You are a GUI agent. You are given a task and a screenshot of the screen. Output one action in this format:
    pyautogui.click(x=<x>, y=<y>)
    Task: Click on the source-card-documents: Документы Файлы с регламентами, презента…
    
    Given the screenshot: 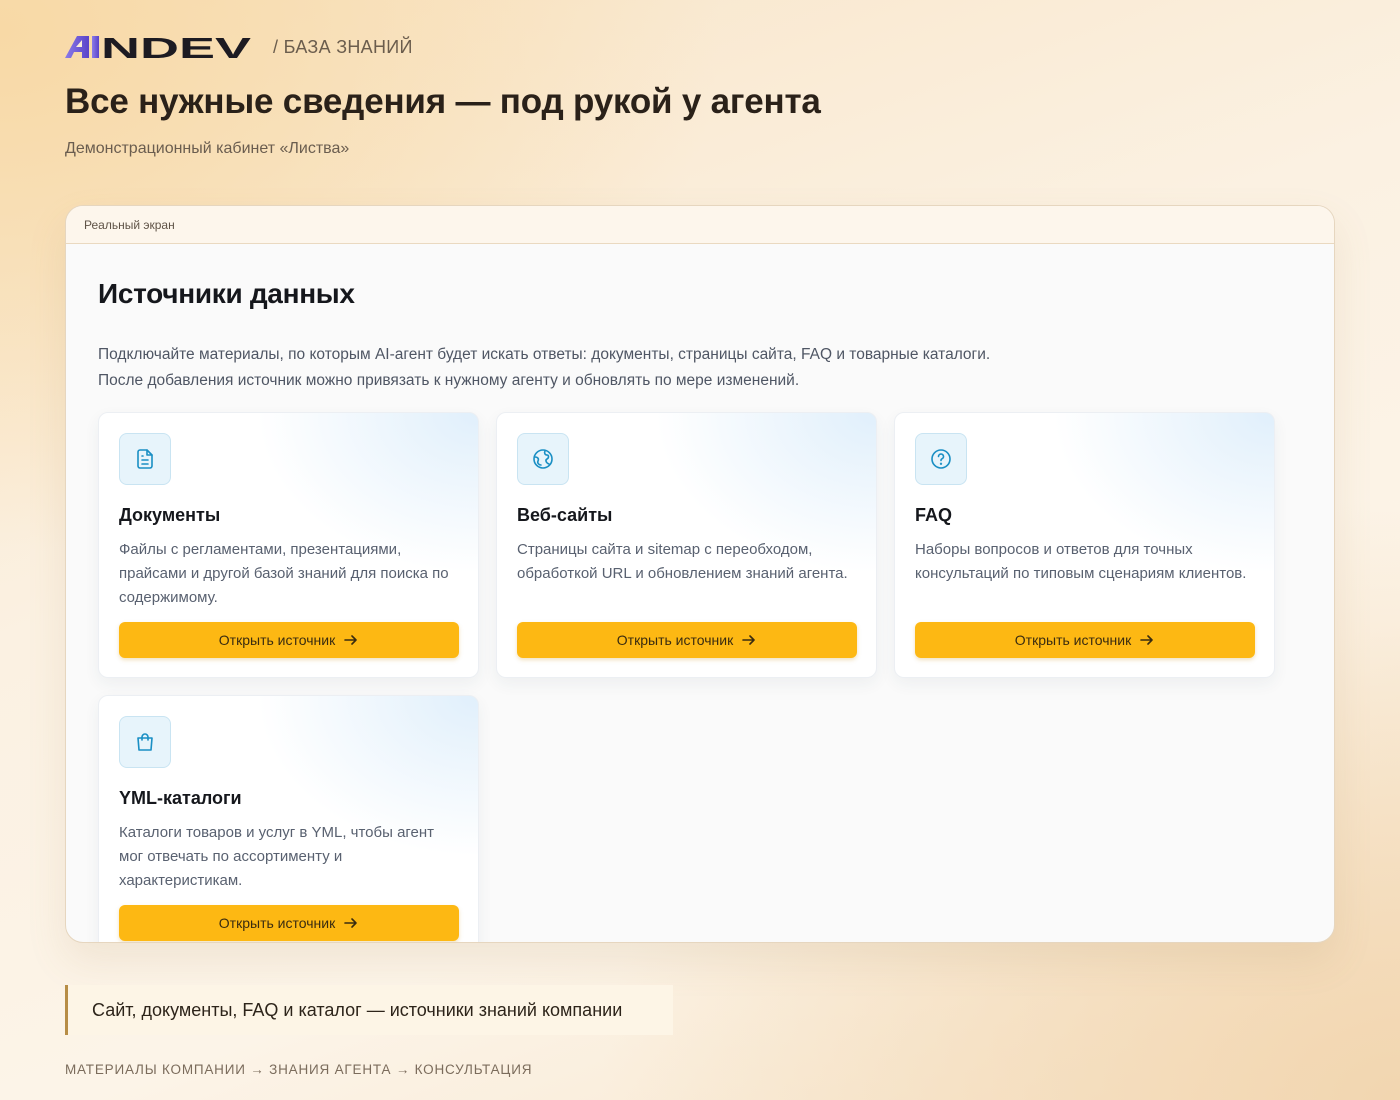 What is the action you would take?
    pyautogui.click(x=288, y=545)
    